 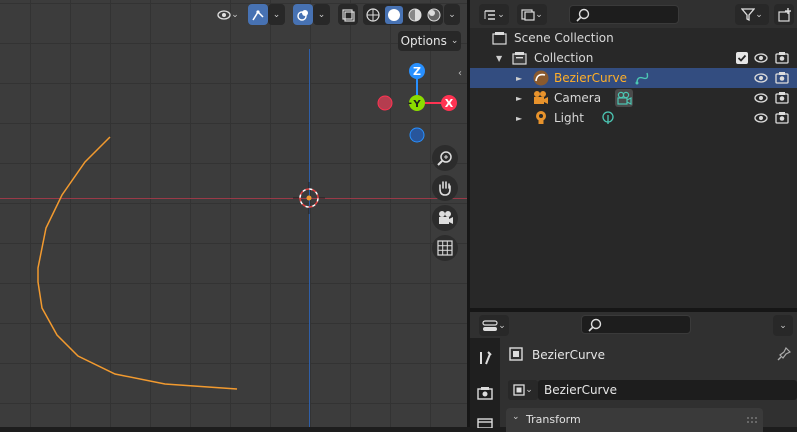 What do you see at coordinates (519, 58) in the screenshot?
I see `collection-icon` at bounding box center [519, 58].